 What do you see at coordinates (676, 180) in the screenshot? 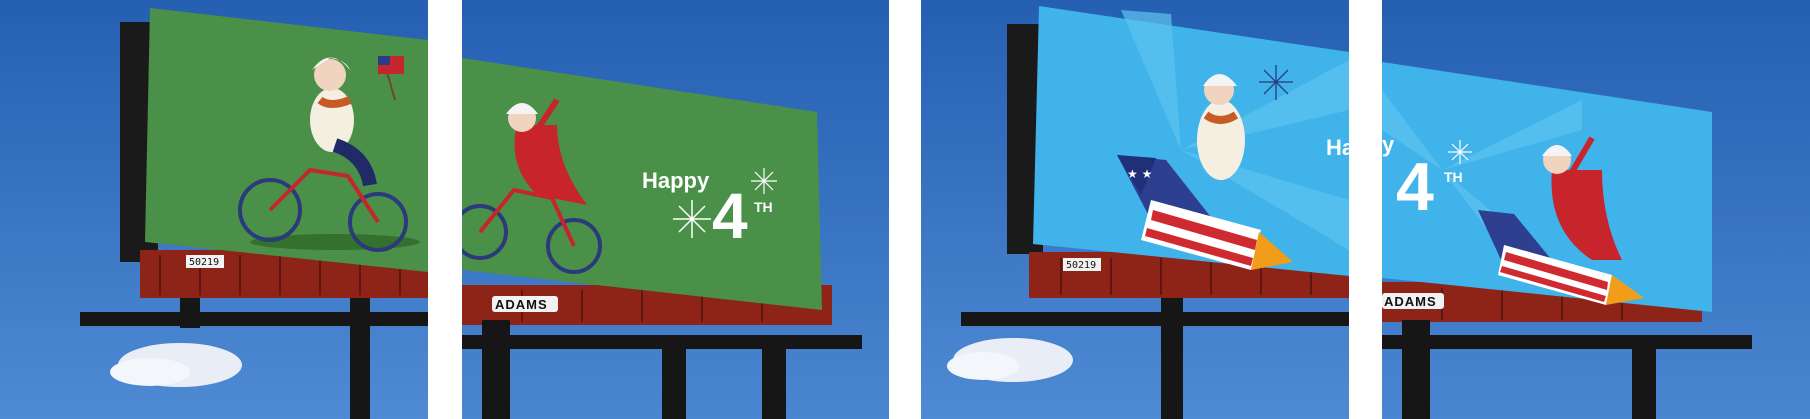
I see `greeting-text: Happy` at bounding box center [676, 180].